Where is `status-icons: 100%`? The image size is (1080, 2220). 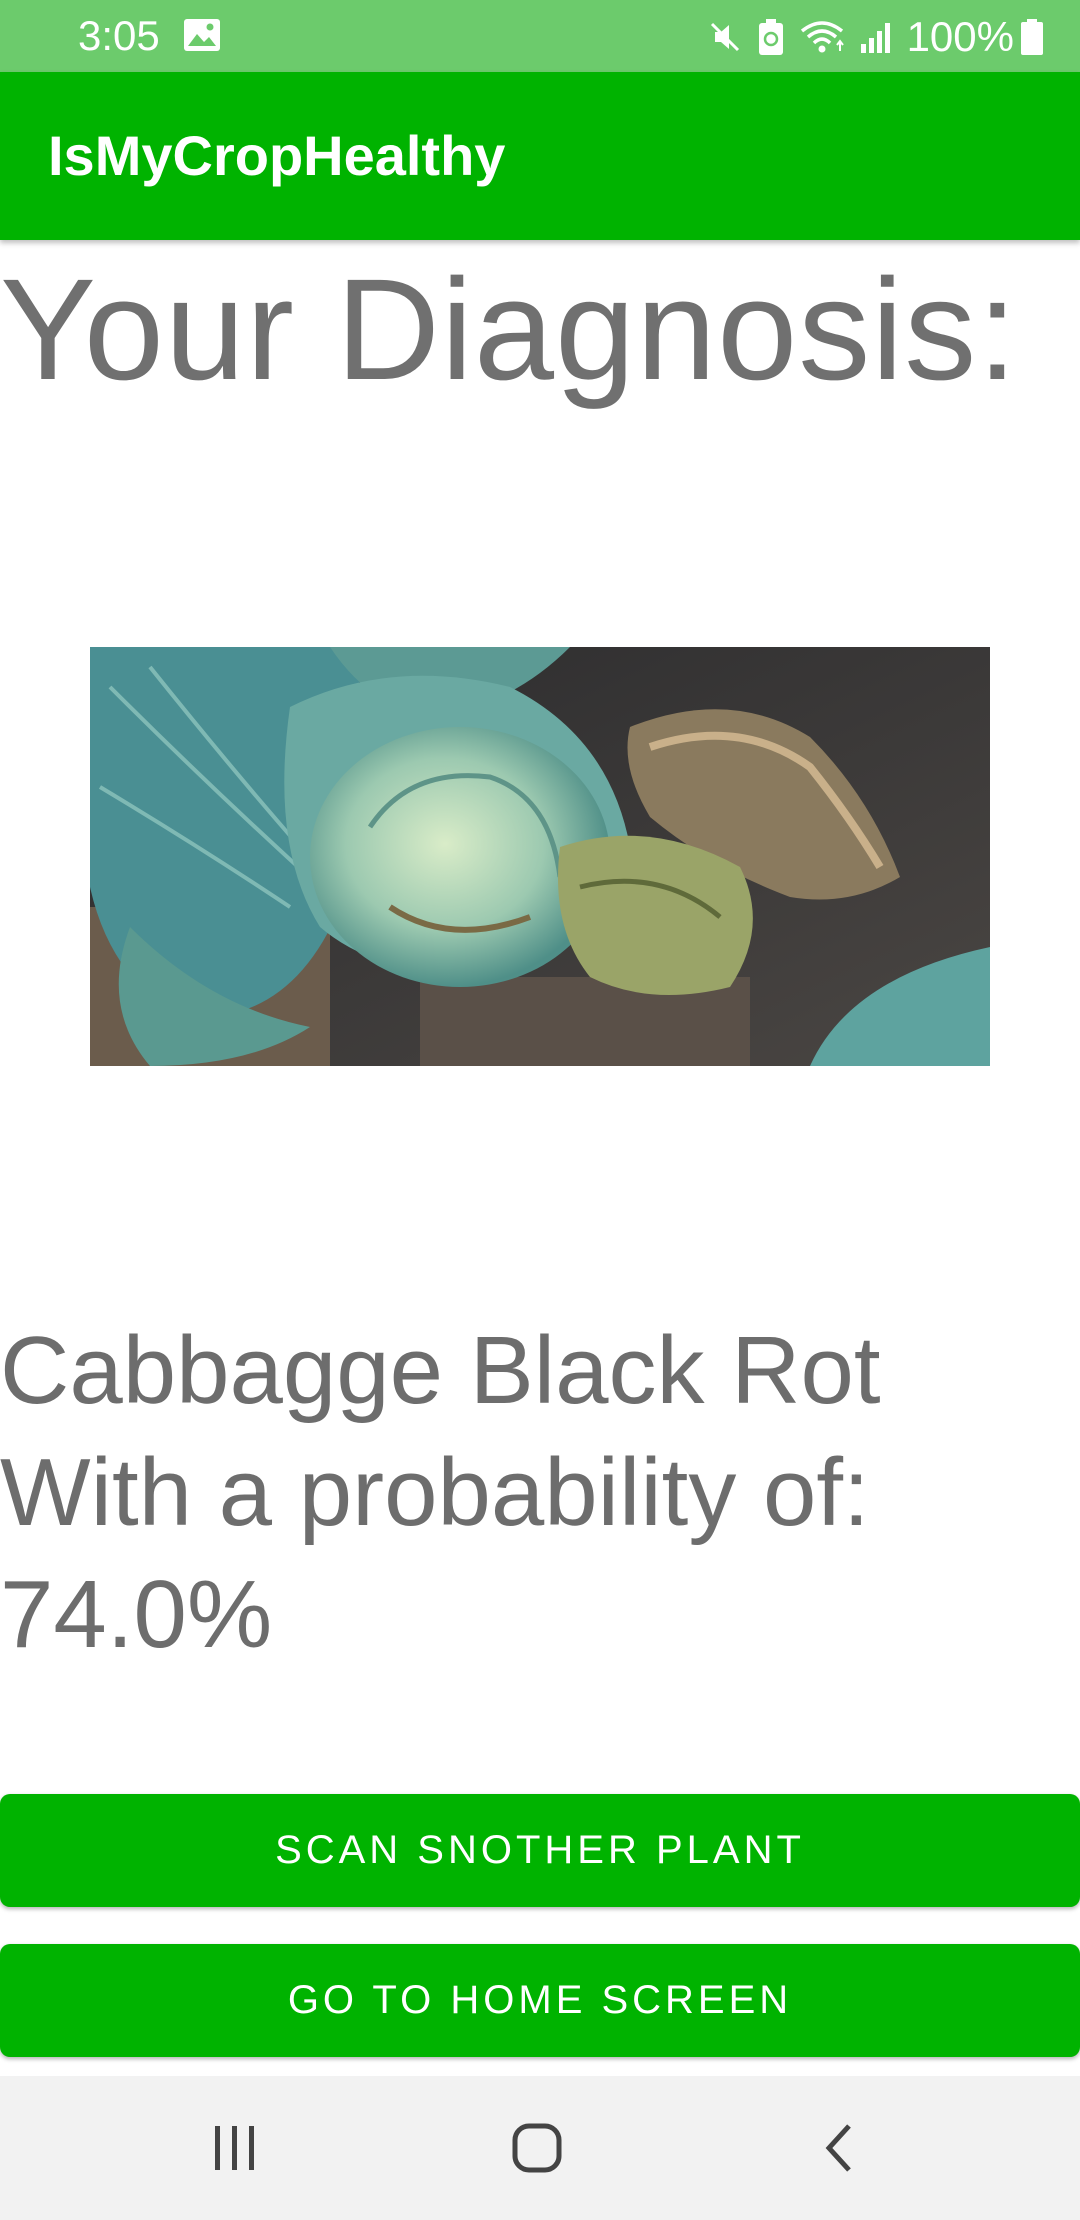 status-icons: 100% is located at coordinates (868, 37).